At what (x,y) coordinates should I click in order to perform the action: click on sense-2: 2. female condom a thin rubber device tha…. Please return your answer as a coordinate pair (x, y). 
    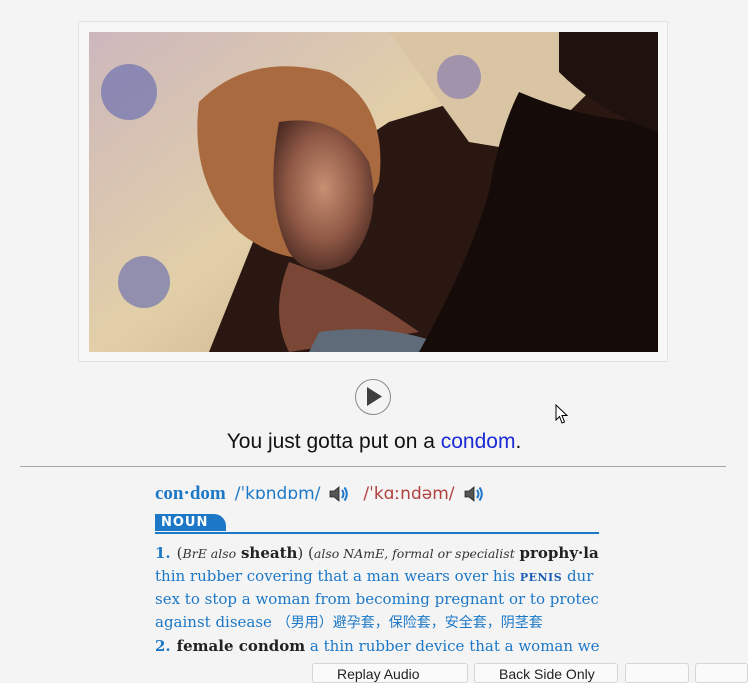
    Looking at the image, I should click on (377, 646).